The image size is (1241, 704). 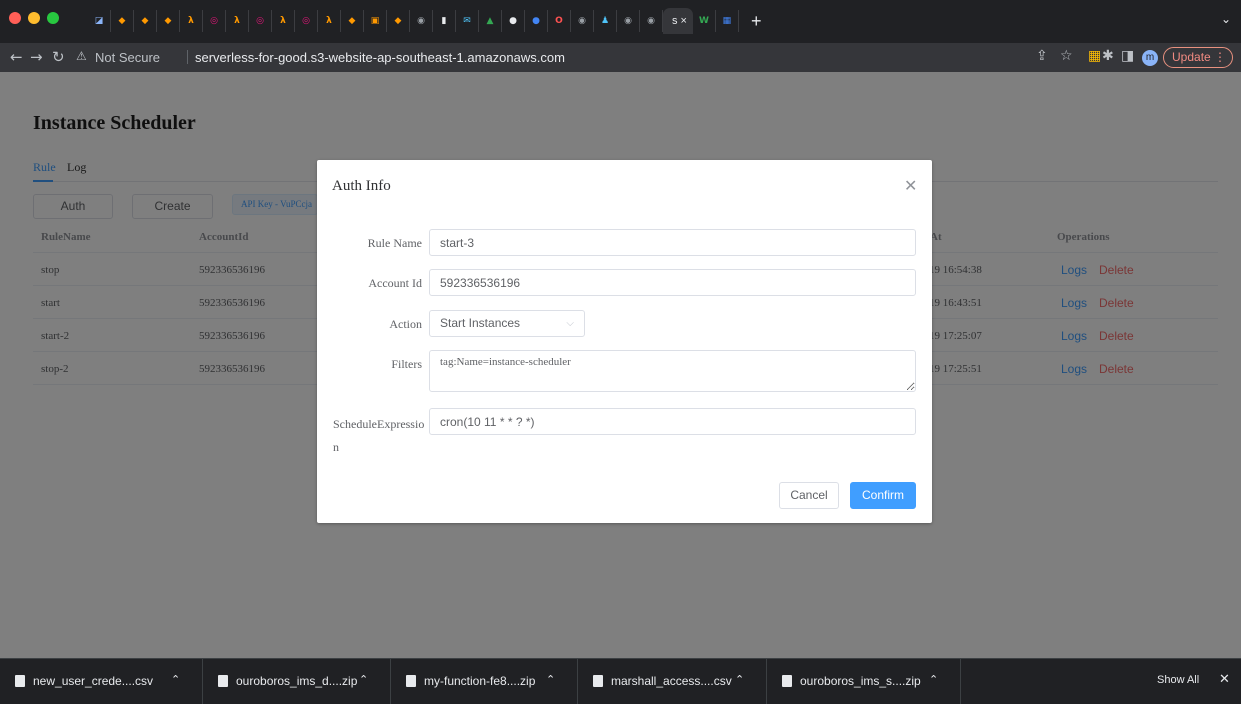 I want to click on chat-icon: ✉, so click(x=467, y=21).